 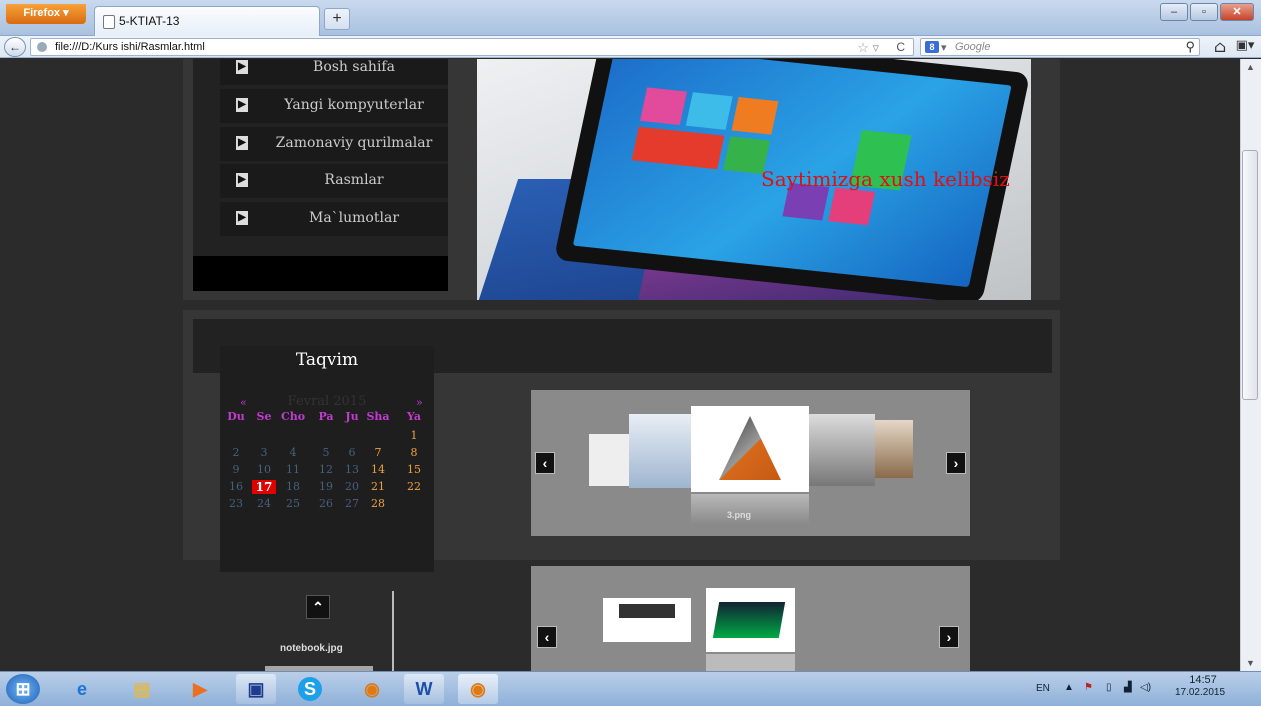 What do you see at coordinates (109, 22) in the screenshot?
I see `page-icon` at bounding box center [109, 22].